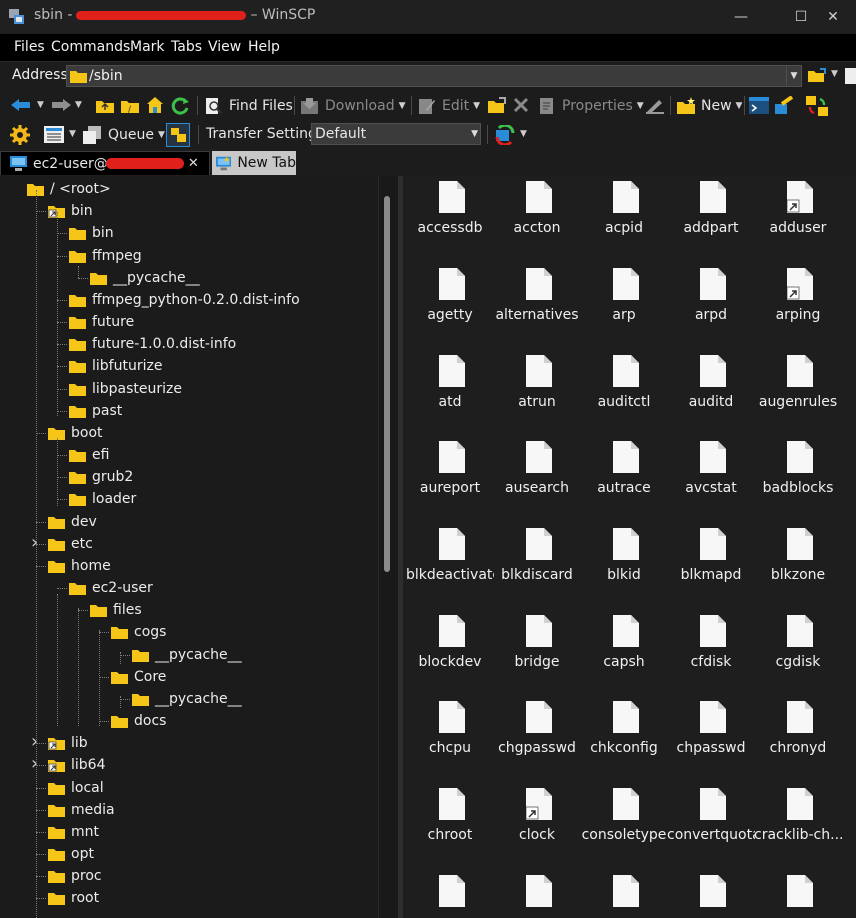 The width and height of the screenshot is (856, 918). What do you see at coordinates (624, 220) in the screenshot?
I see `file-item: acpid` at bounding box center [624, 220].